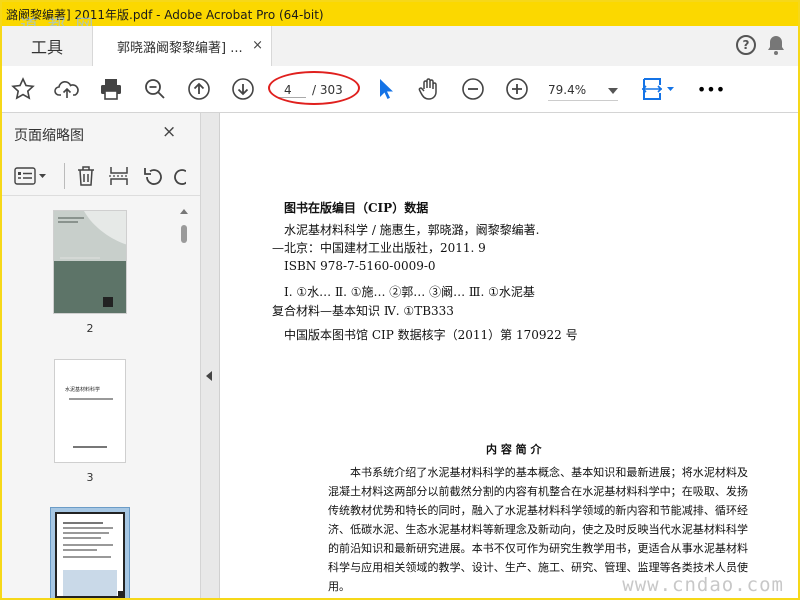 This screenshot has height=600, width=800. Describe the element at coordinates (67, 89) in the screenshot. I see `cloud-upload-icon` at that location.